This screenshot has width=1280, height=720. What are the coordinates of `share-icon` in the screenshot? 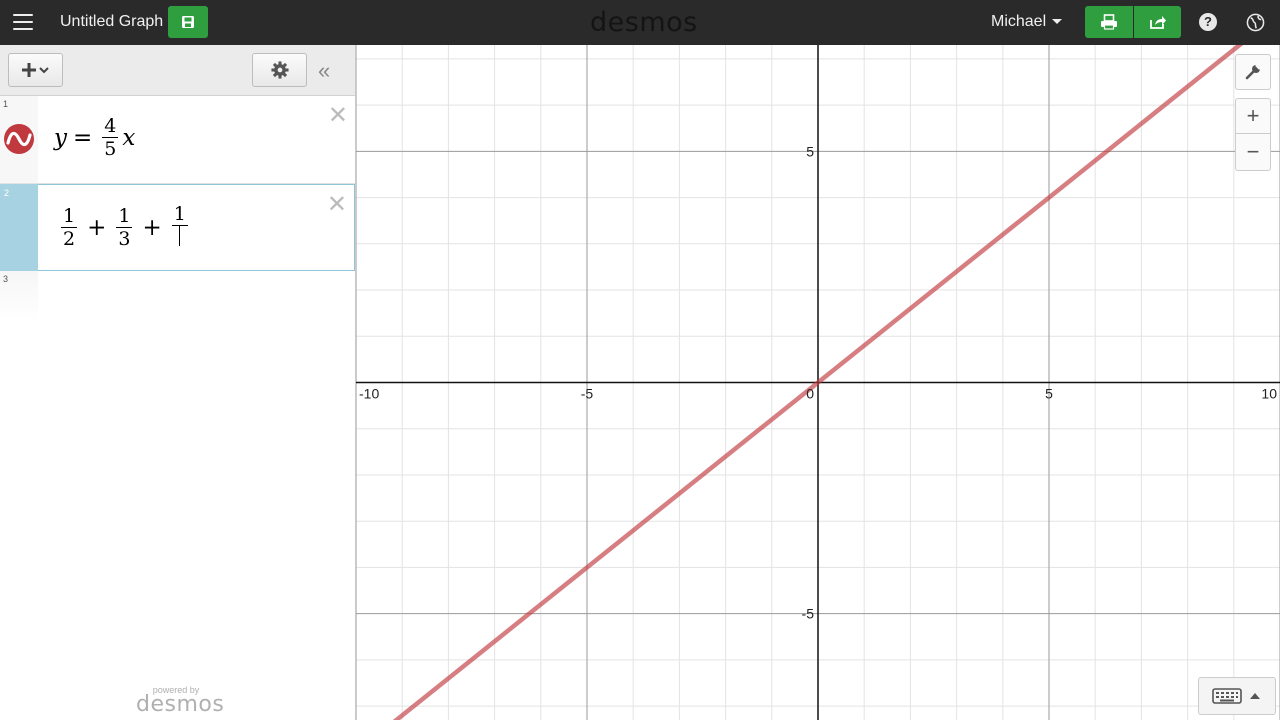 It's located at (1157, 22).